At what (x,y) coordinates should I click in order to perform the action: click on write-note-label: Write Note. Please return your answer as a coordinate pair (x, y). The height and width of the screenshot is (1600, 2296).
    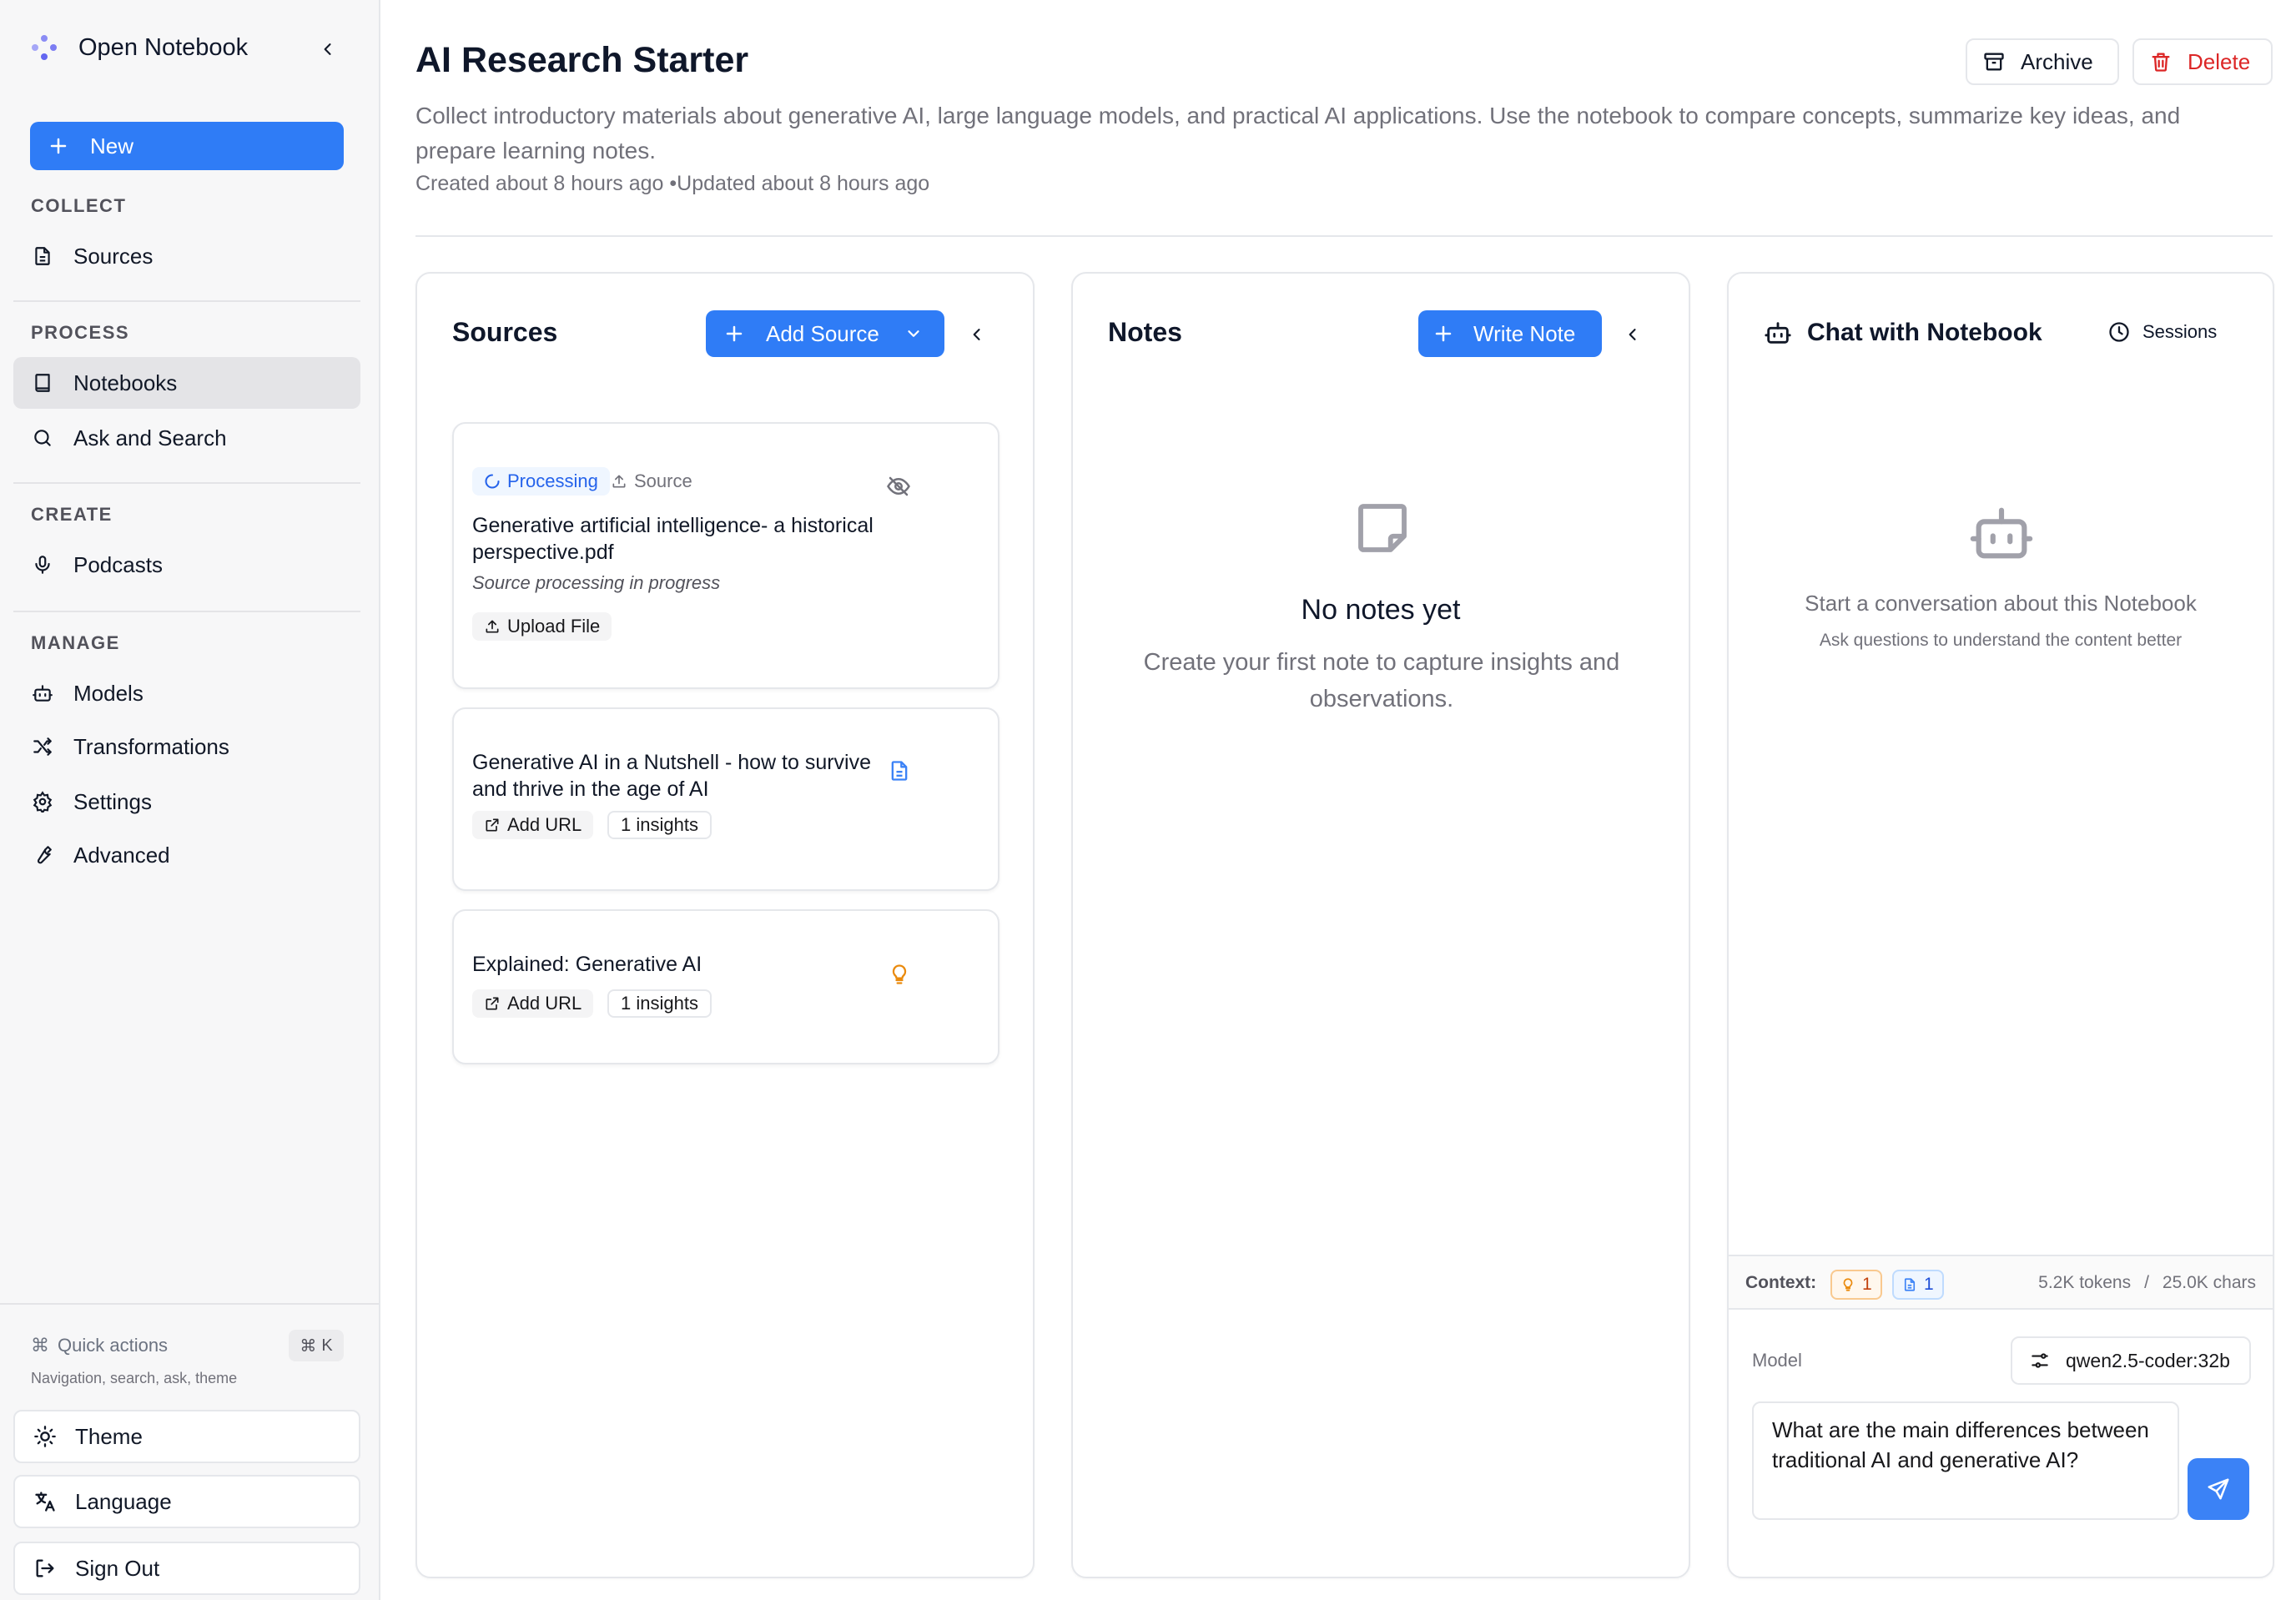
    Looking at the image, I should click on (1524, 333).